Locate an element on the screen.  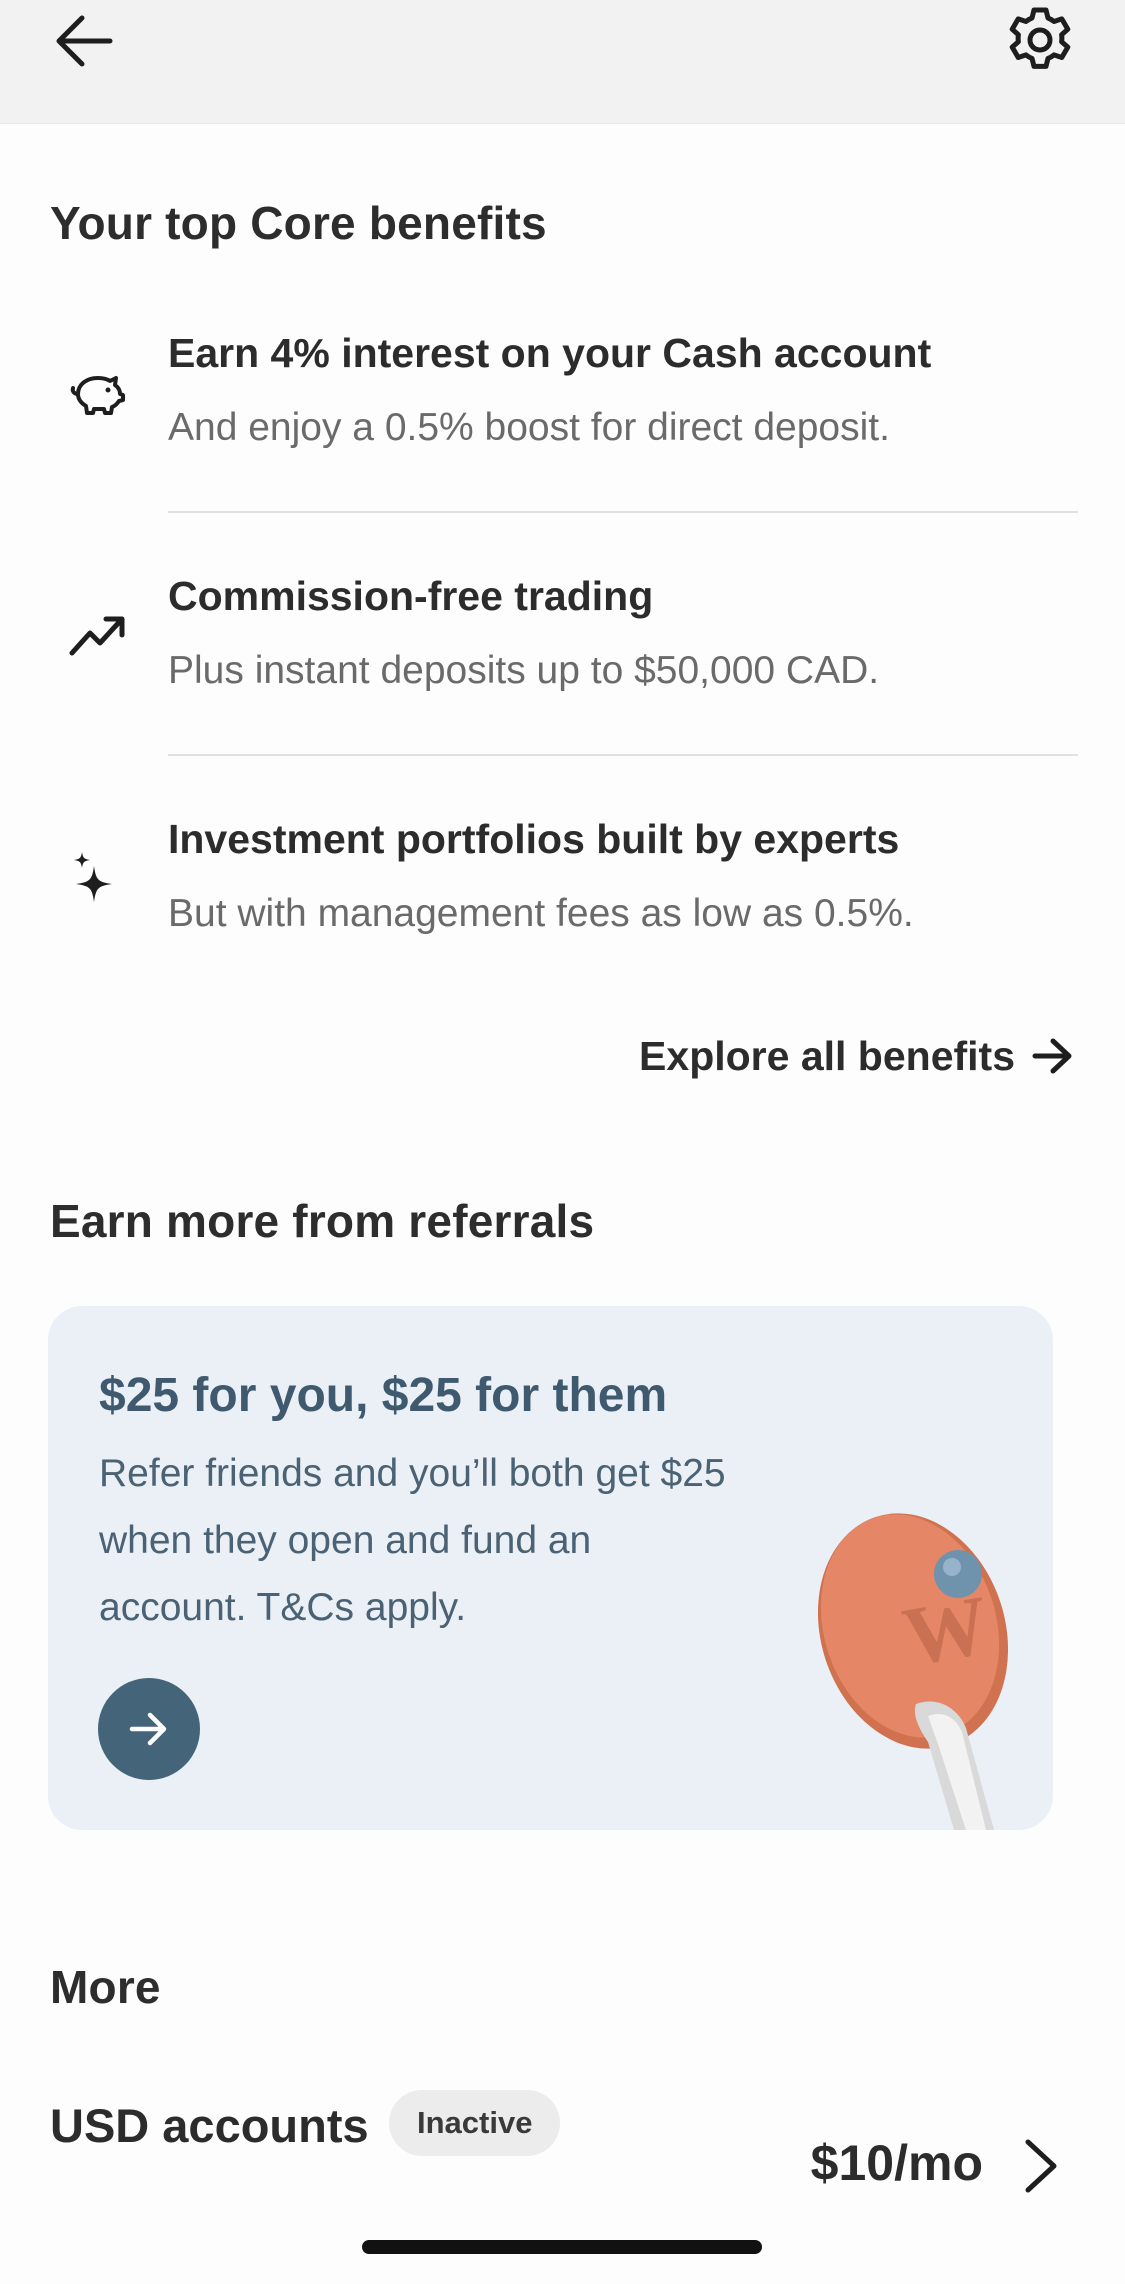
referrals-section-title: Earn more from referrals is located at coordinates (322, 1221).